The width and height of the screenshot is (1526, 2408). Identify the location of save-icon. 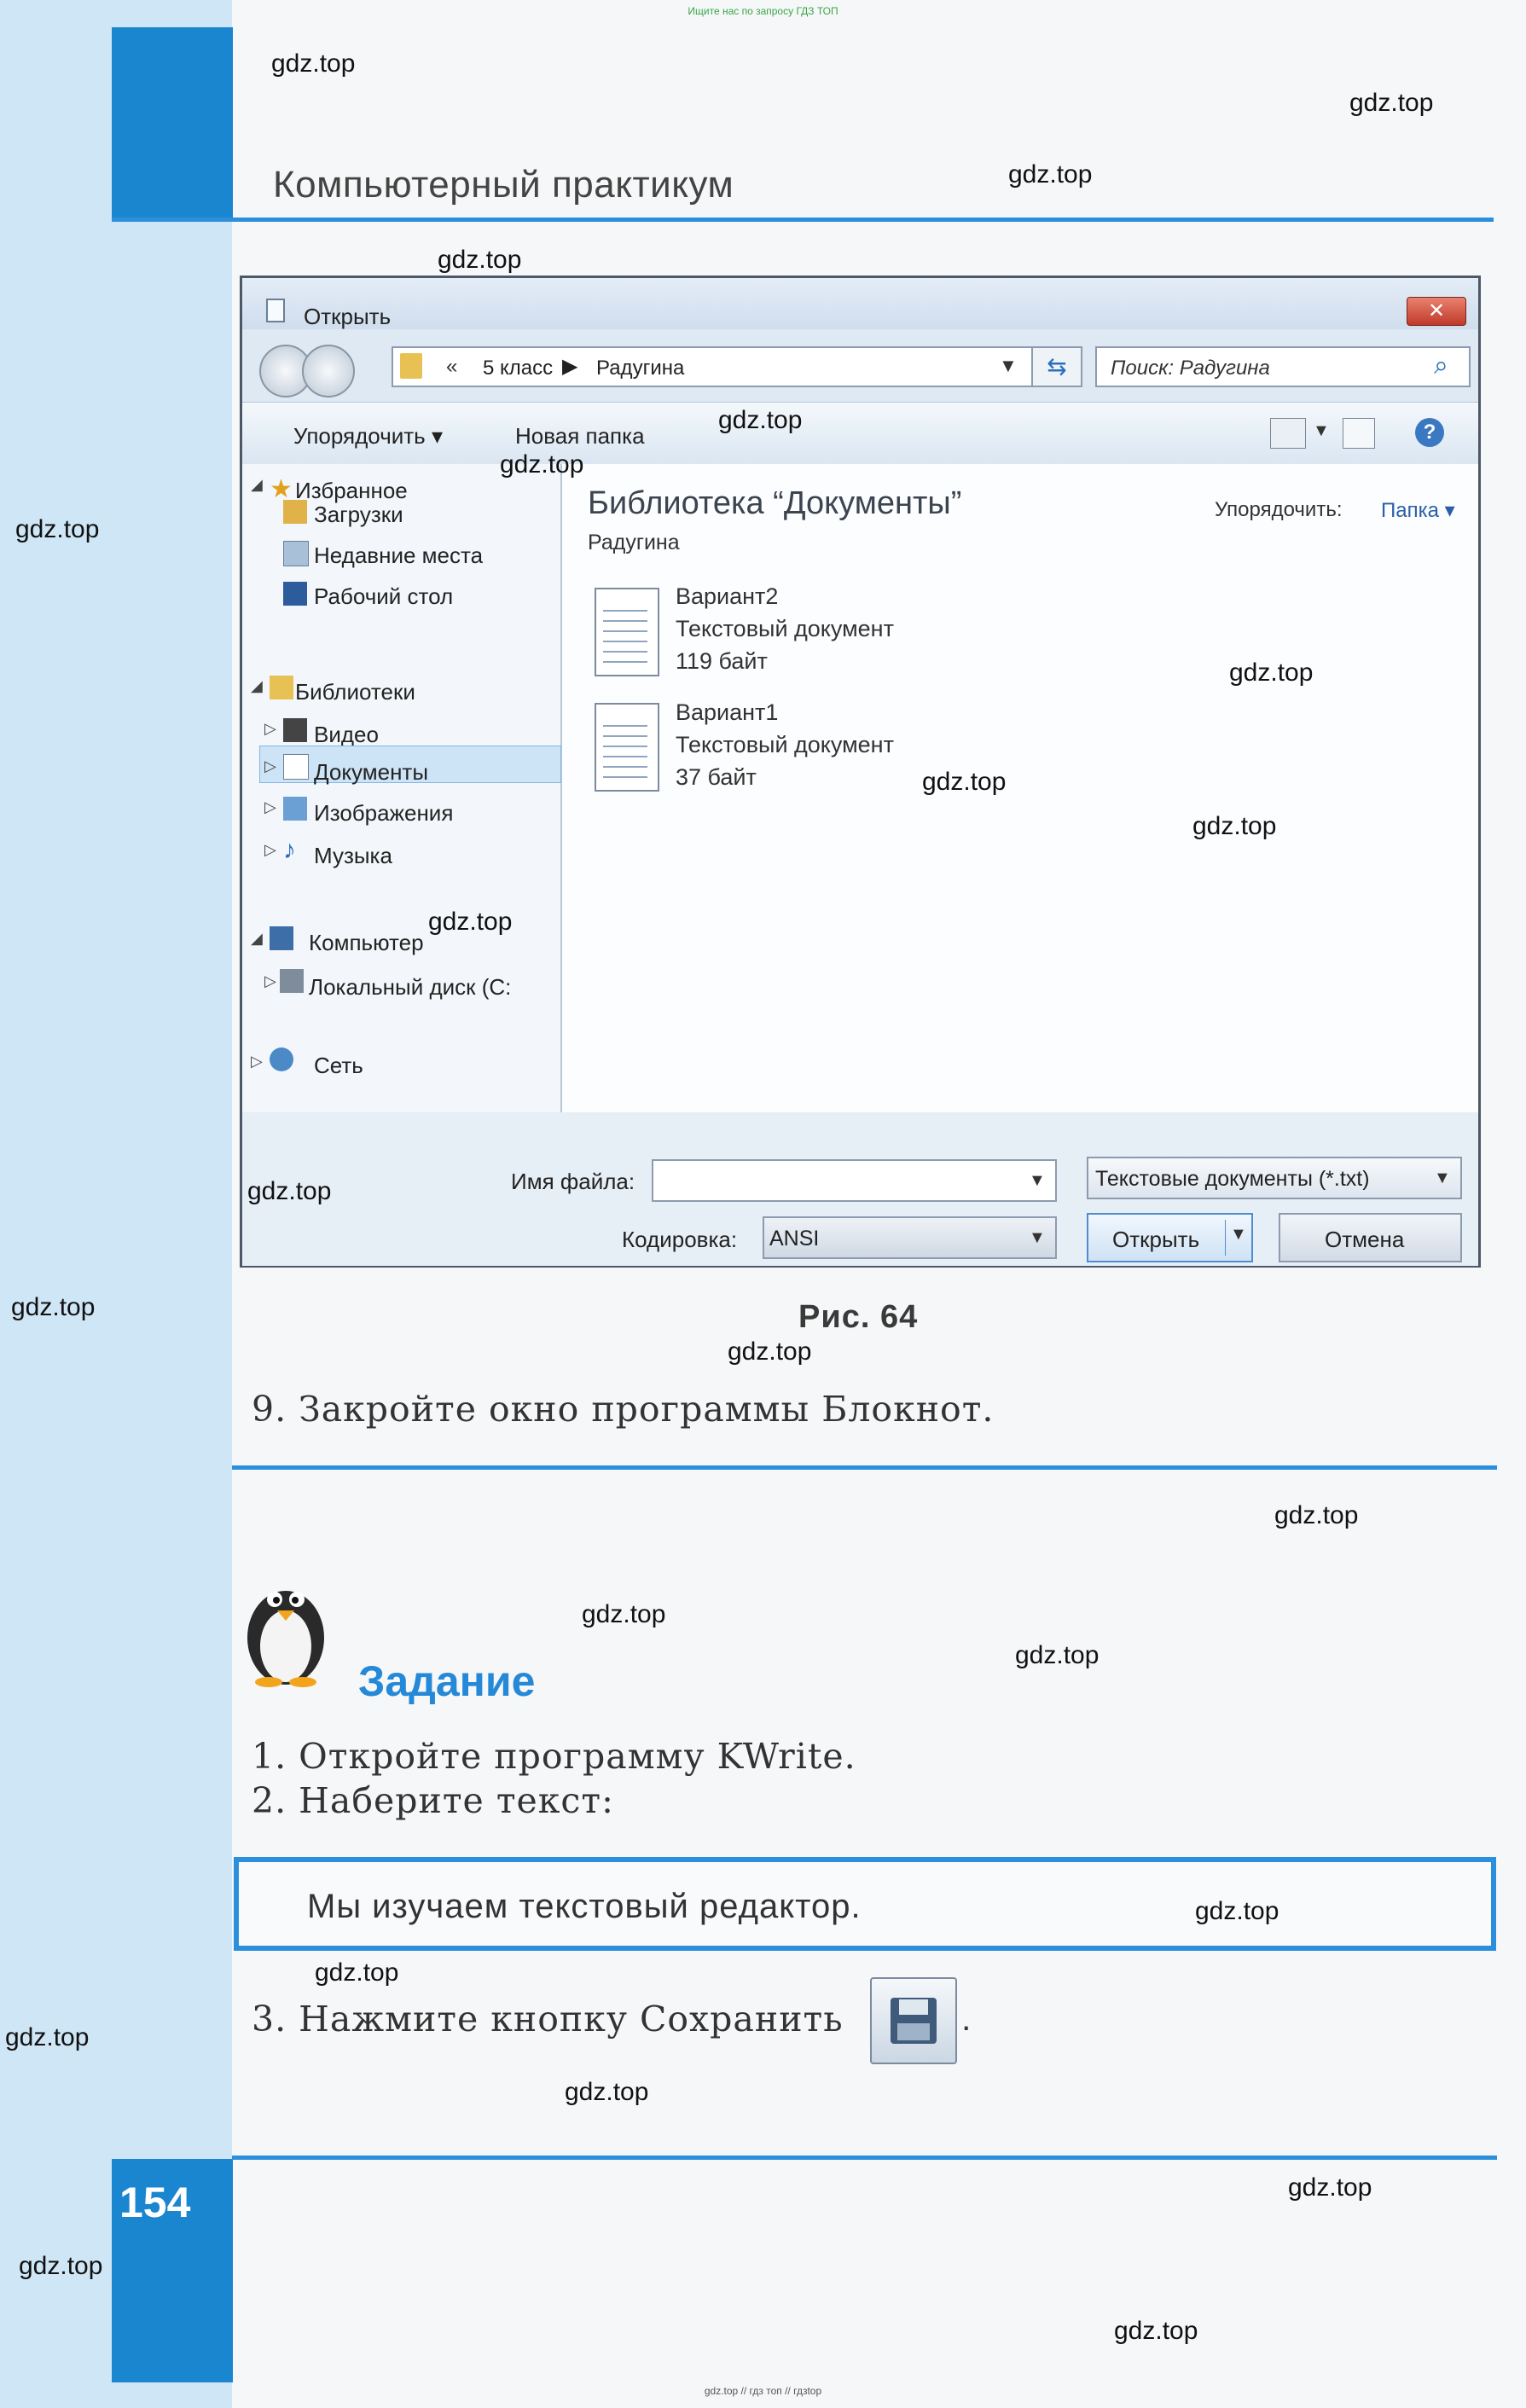
(913, 2020).